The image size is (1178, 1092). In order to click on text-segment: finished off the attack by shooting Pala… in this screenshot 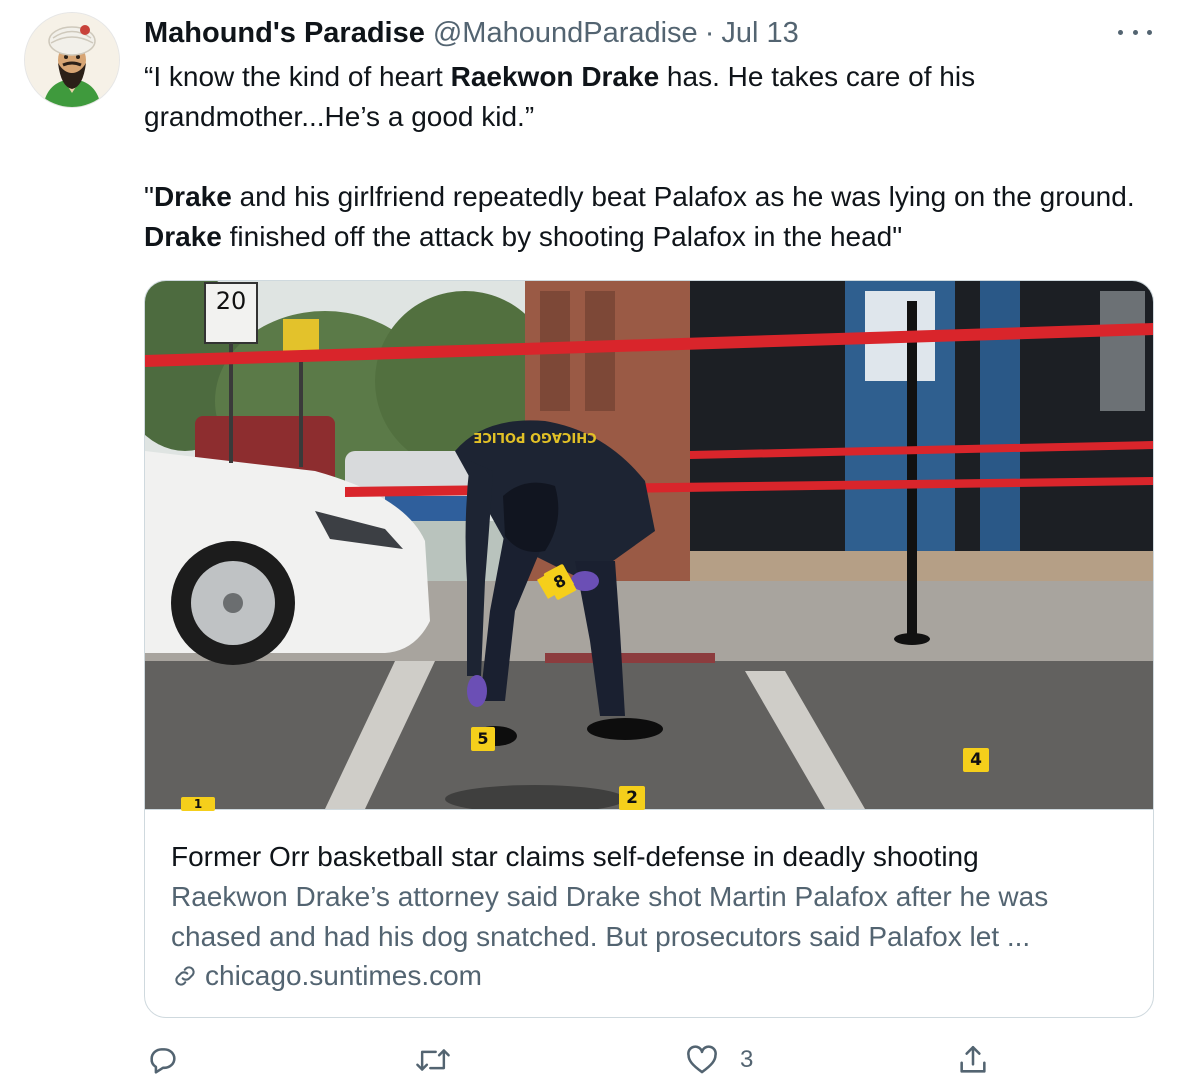, I will do `click(562, 236)`.